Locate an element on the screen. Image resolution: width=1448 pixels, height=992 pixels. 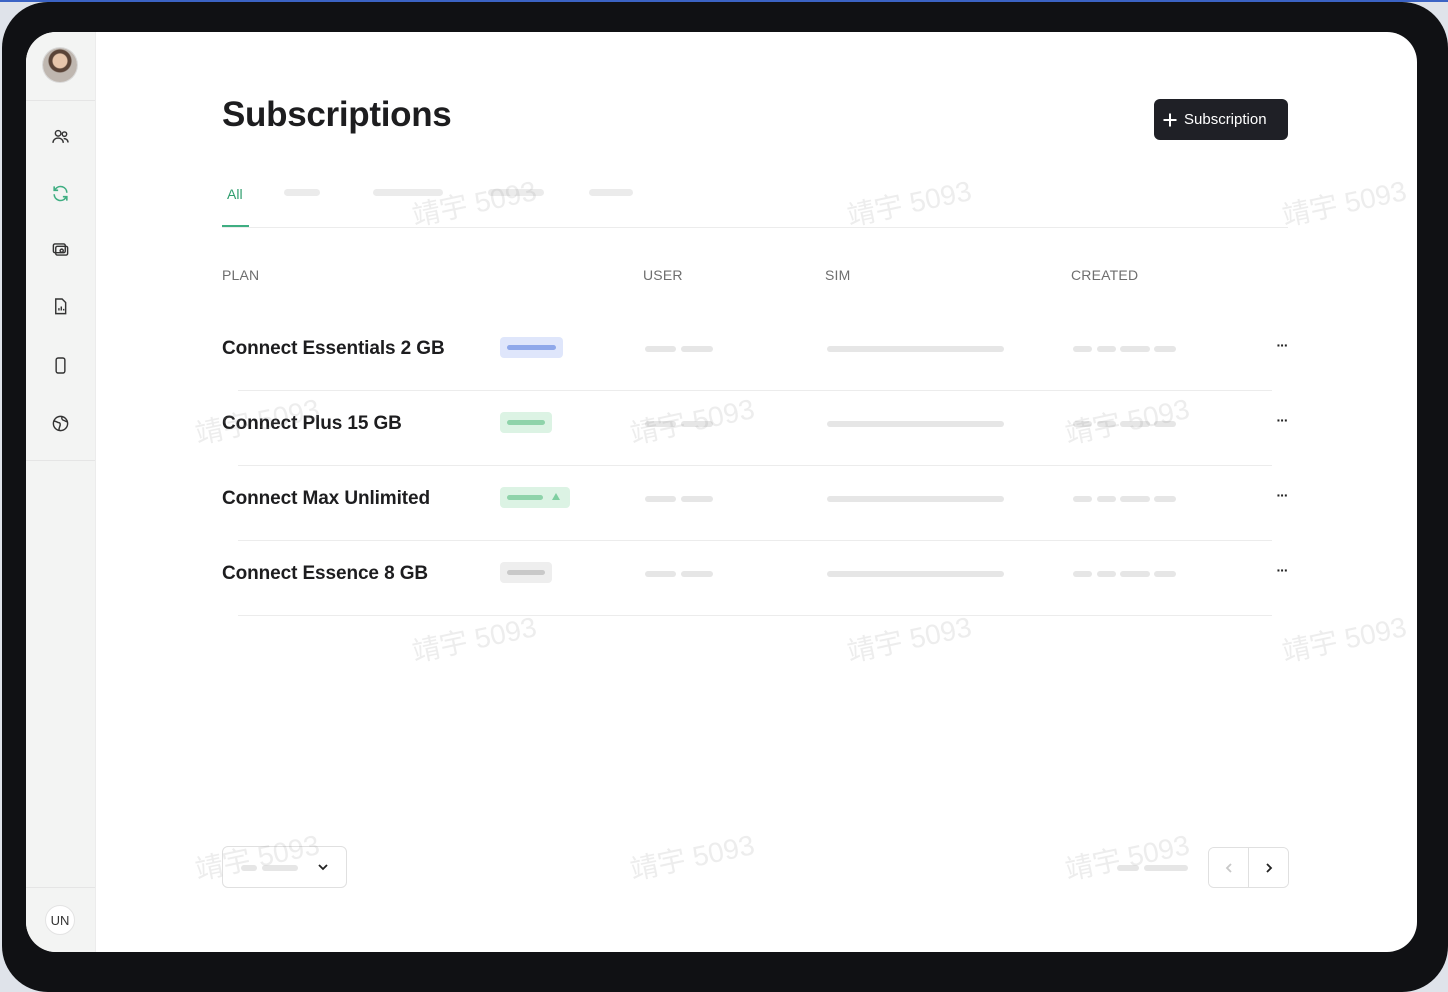
plan-name: Connect Plus 15 GB is located at coordinates (312, 423).